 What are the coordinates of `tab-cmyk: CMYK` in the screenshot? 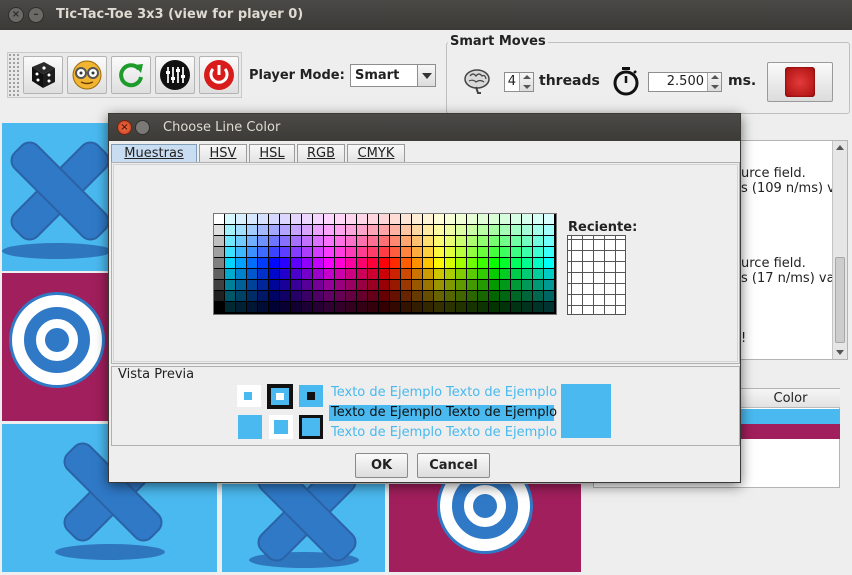 It's located at (376, 153).